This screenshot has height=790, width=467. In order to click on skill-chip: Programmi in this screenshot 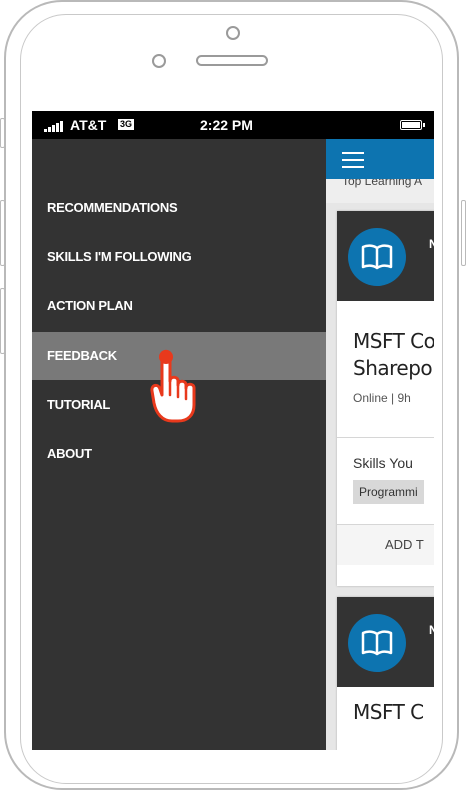, I will do `click(388, 492)`.